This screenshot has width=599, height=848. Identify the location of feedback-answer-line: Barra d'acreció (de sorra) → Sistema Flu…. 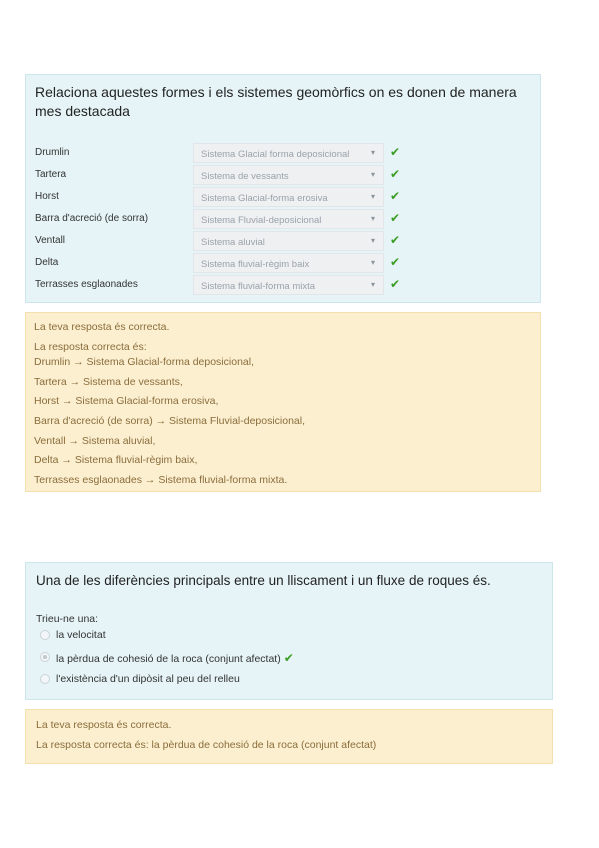
(170, 421).